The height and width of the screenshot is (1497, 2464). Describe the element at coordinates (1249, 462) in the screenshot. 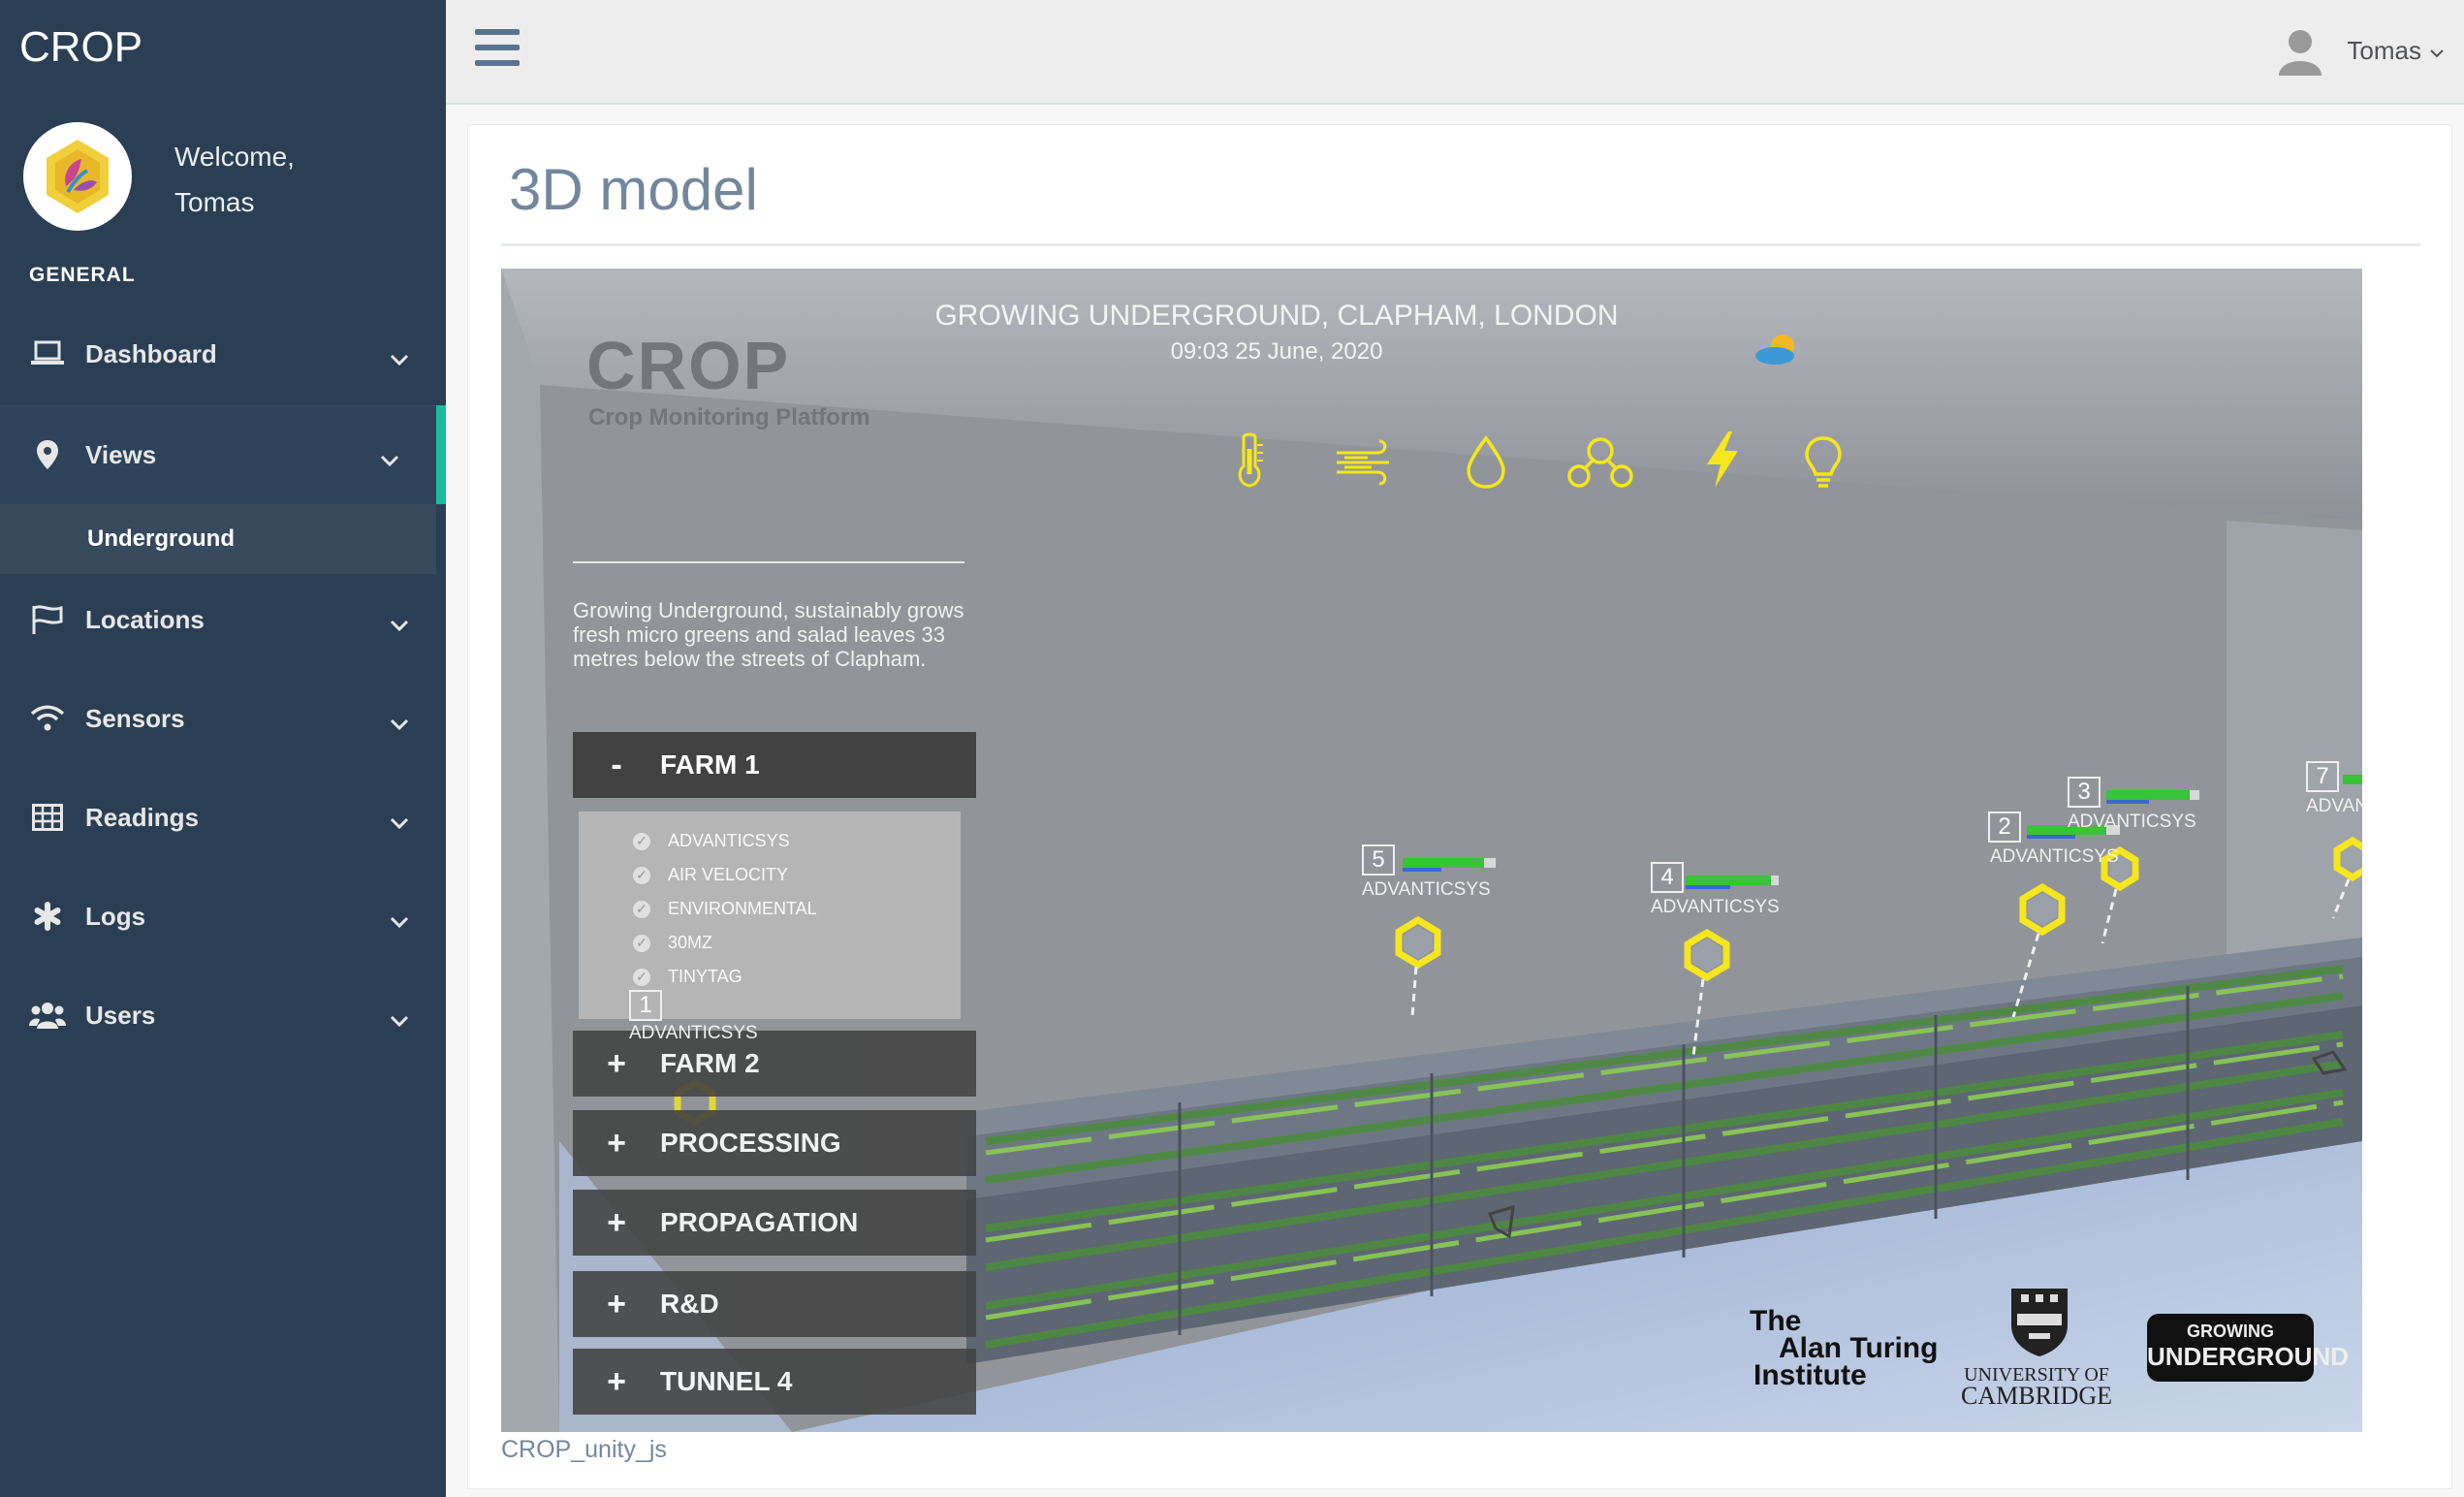

I see `thermometer-icon` at that location.